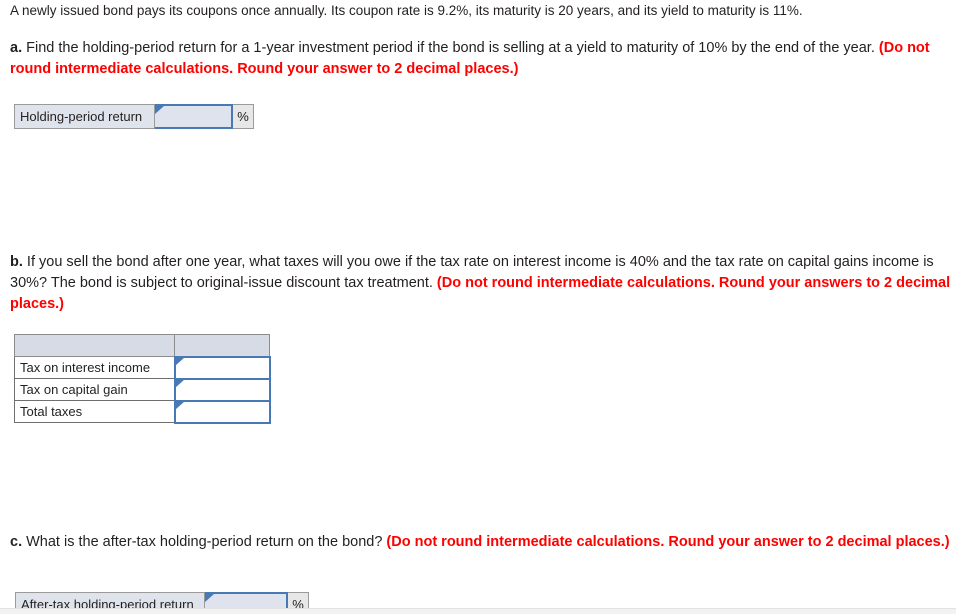 The width and height of the screenshot is (956, 614). Describe the element at coordinates (16, 262) in the screenshot. I see `part-b-label: b.` at that location.